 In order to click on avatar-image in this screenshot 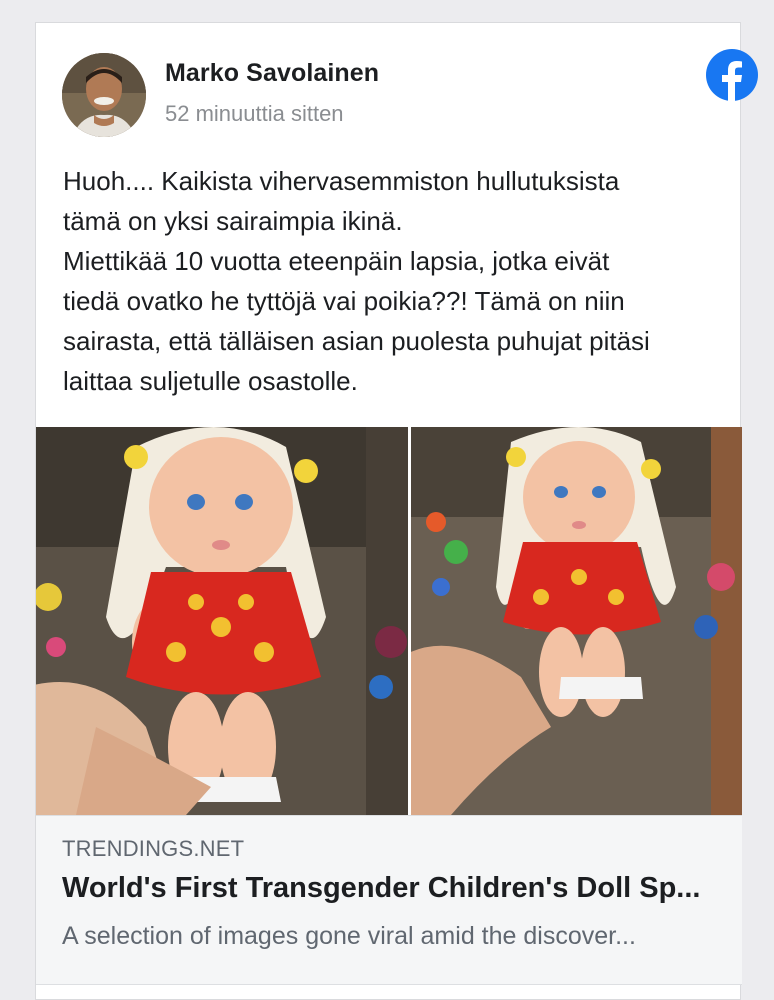, I will do `click(104, 95)`.